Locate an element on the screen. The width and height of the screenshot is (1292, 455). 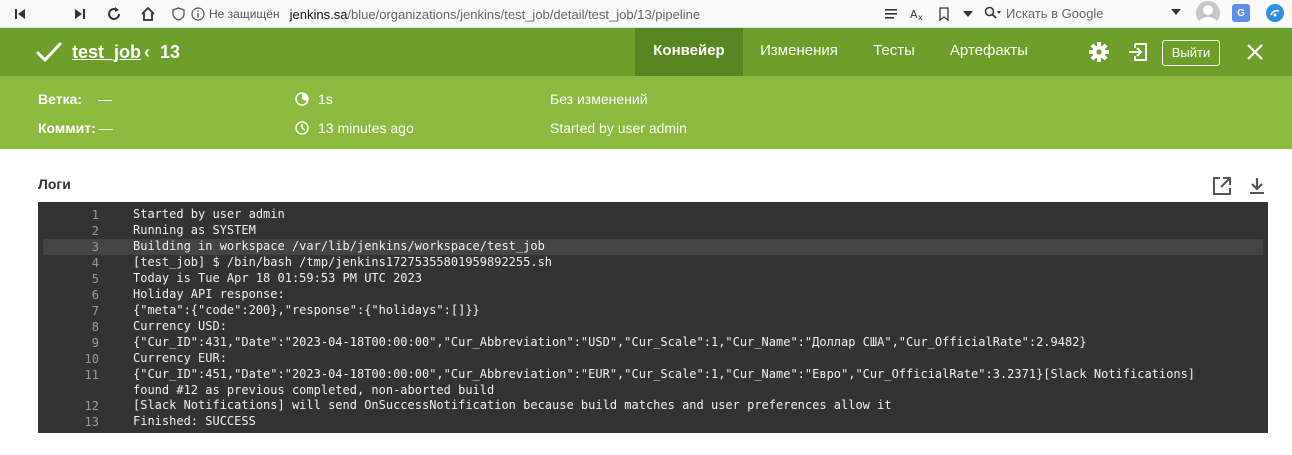
log-line-number: 11 is located at coordinates (71, 382).